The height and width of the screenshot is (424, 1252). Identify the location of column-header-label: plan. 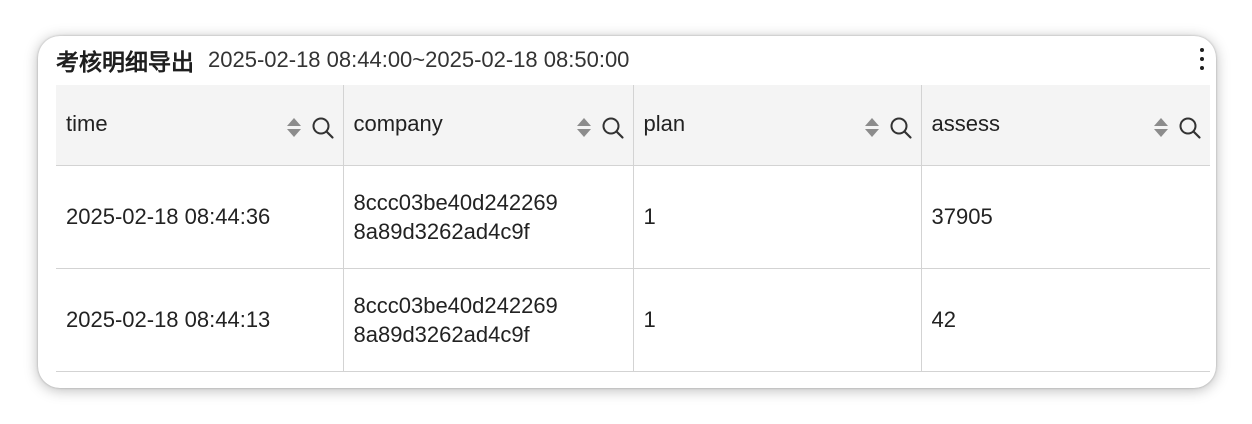
(664, 123).